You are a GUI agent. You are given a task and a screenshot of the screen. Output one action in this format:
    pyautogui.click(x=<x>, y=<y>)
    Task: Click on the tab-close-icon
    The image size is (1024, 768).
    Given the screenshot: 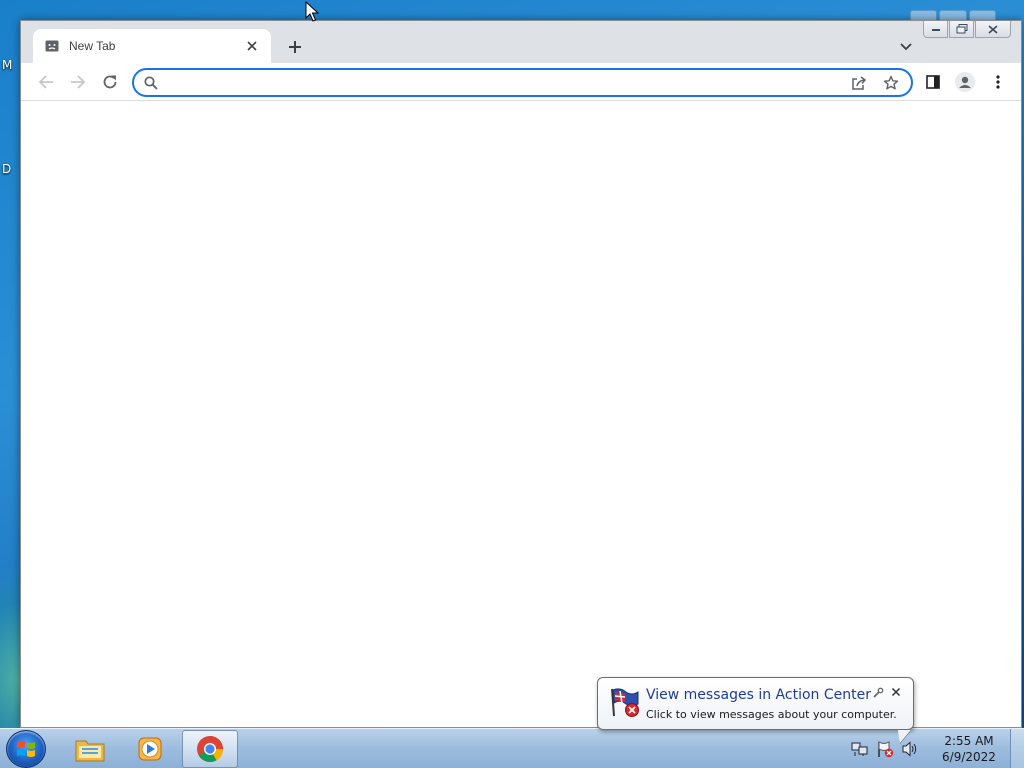 What is the action you would take?
    pyautogui.click(x=252, y=46)
    